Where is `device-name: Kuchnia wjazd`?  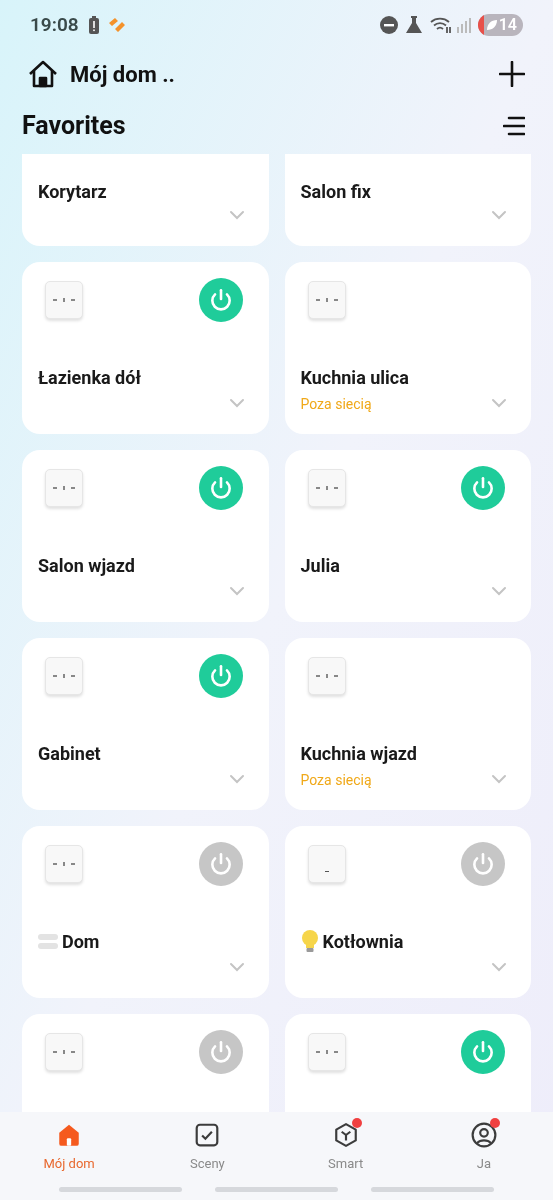 device-name: Kuchnia wjazd is located at coordinates (358, 754).